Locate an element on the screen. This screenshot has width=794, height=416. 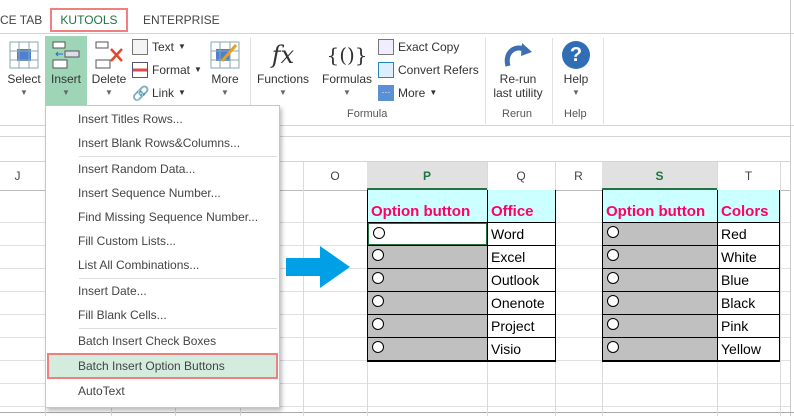
header-colors: Colors is located at coordinates (748, 206).